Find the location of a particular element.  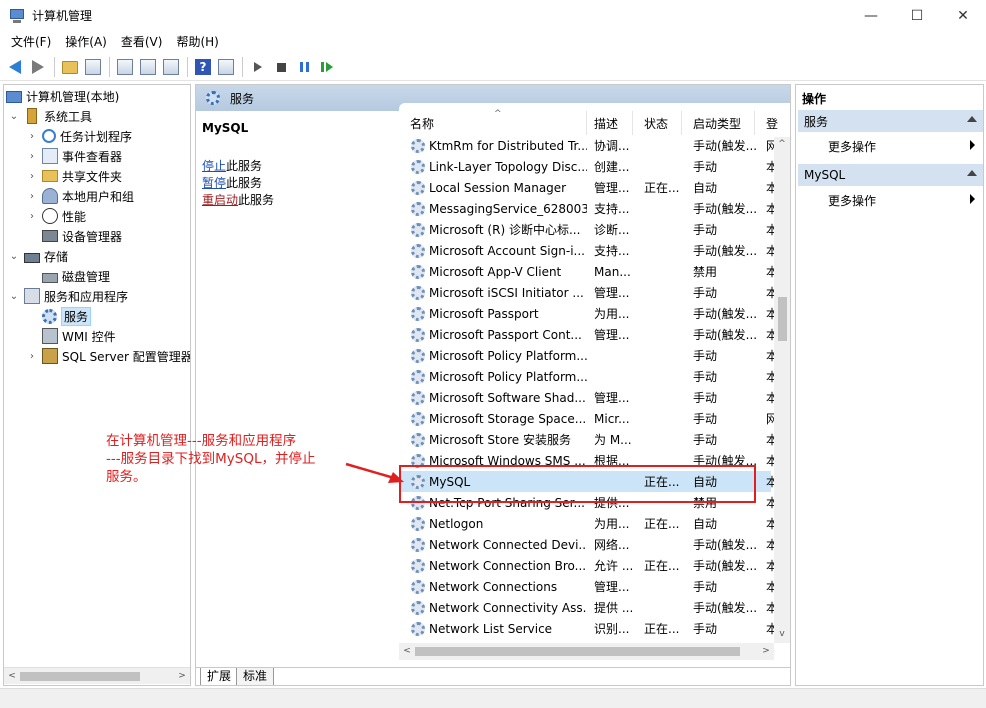

maximize-button: ☐ is located at coordinates (917, 15).